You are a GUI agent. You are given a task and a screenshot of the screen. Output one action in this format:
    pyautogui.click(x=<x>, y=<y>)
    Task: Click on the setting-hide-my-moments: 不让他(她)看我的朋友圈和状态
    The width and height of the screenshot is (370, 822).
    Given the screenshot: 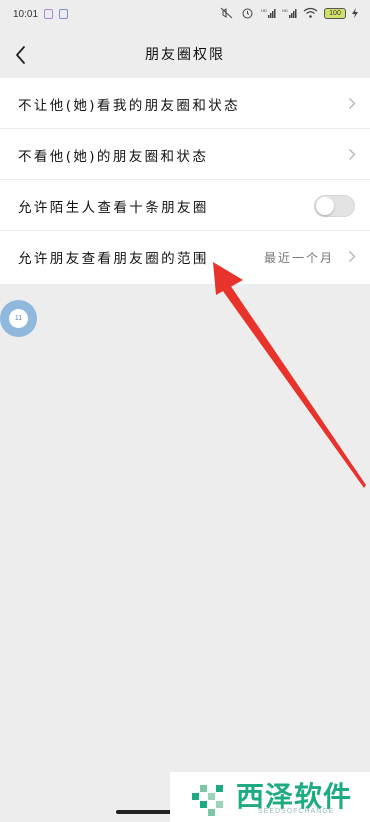 What is the action you would take?
    pyautogui.click(x=185, y=103)
    